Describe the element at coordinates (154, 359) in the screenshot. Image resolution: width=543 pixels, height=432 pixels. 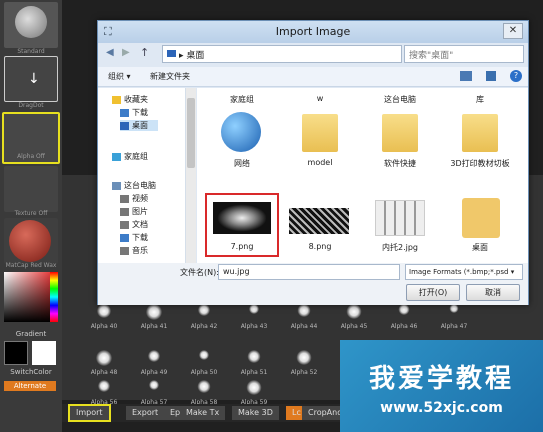
I see `alpha-item: Alpha 49` at that location.